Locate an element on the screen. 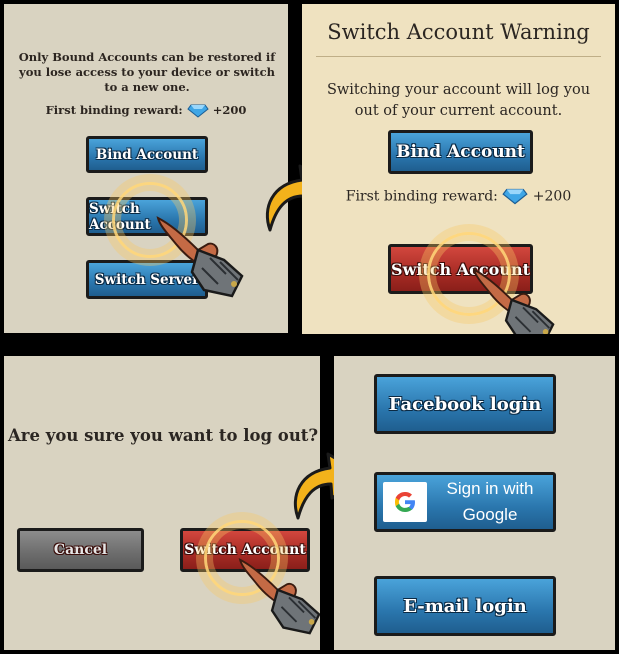  google-sign-in-button: Sign in with Google is located at coordinates (465, 502).